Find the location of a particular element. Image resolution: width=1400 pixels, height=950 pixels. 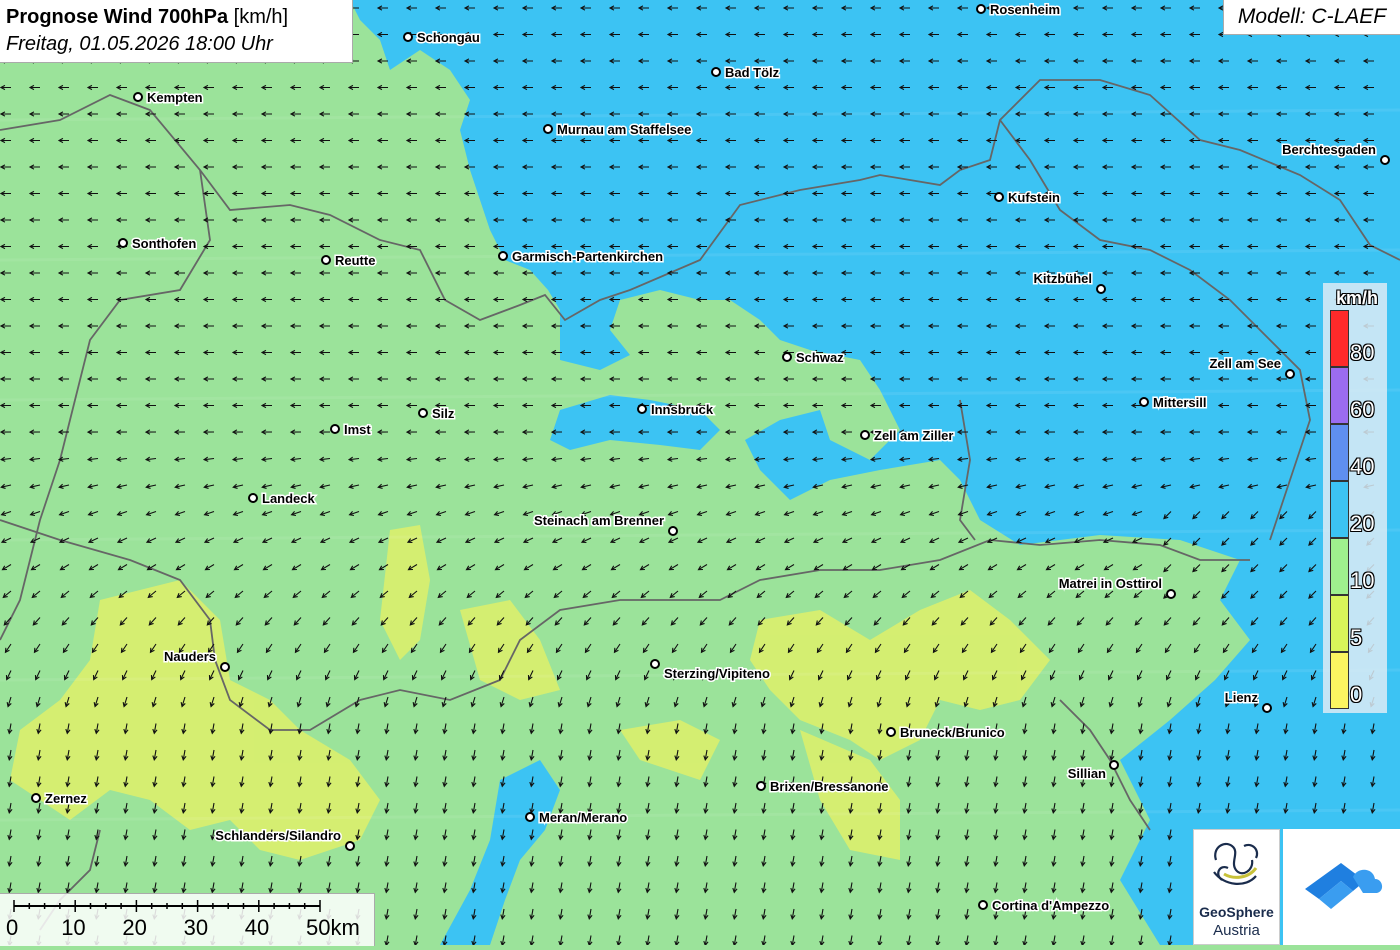

legend-label: 60 is located at coordinates (1362, 409).